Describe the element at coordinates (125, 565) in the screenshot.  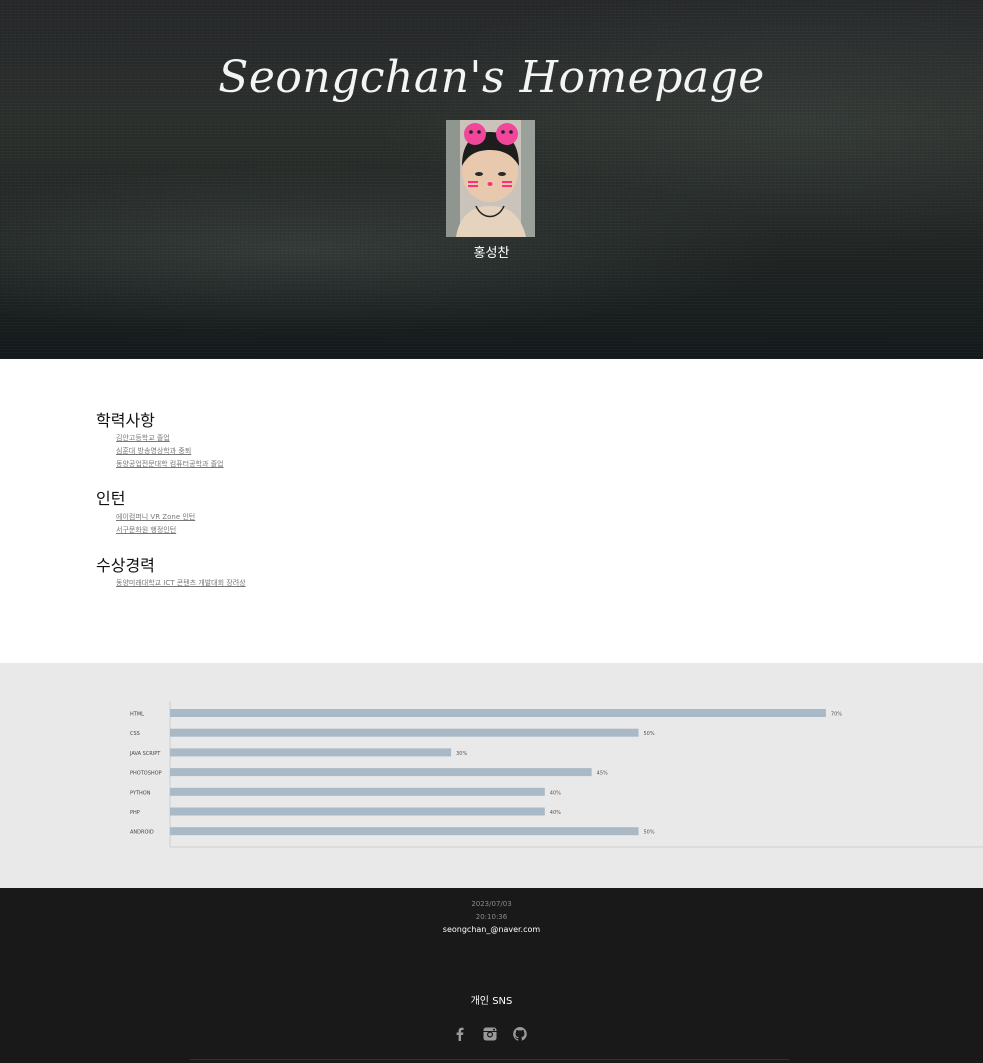
I see `awards-heading: 수상경력` at that location.